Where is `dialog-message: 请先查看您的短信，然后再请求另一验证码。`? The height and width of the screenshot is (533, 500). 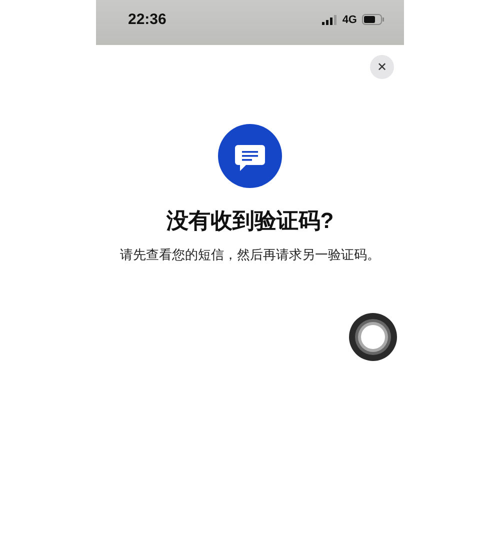 dialog-message: 请先查看您的短信，然后再请求另一验证码。 is located at coordinates (250, 255).